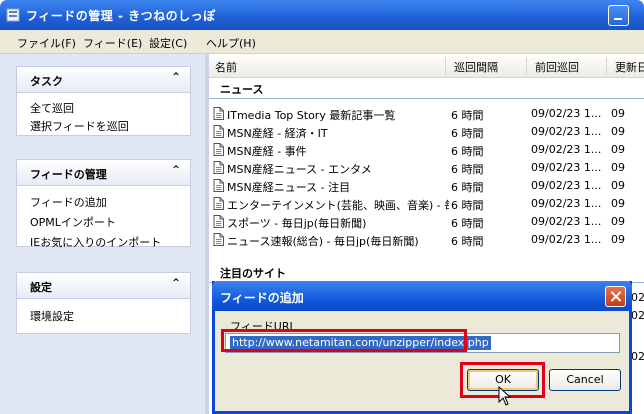  I want to click on dialog-title: フィードの追加, so click(262, 298).